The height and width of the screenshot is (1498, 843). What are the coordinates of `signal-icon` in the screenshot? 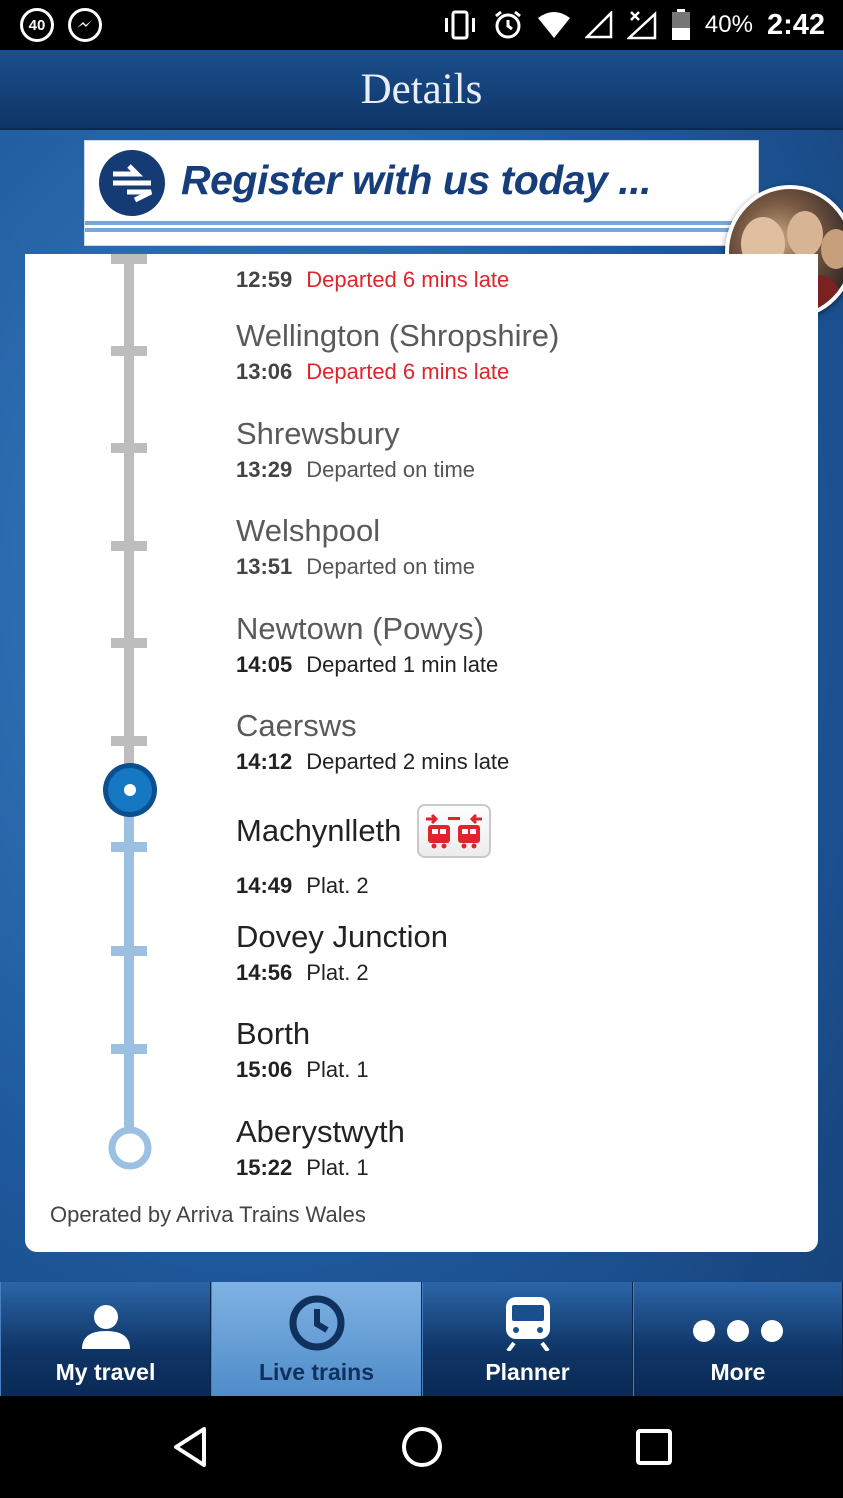 It's located at (598, 25).